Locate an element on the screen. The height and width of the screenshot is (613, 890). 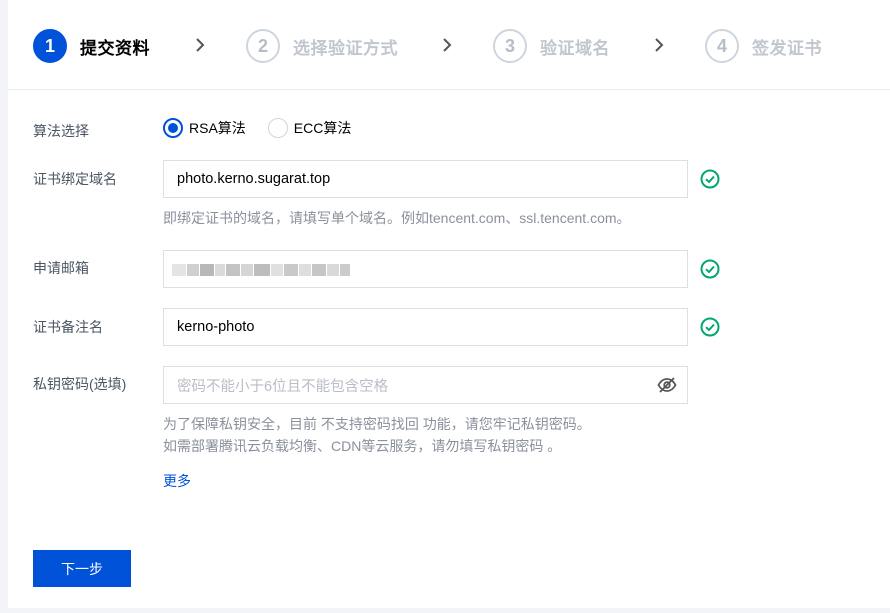
step-4: 4 签发证书 is located at coordinates (763, 46).